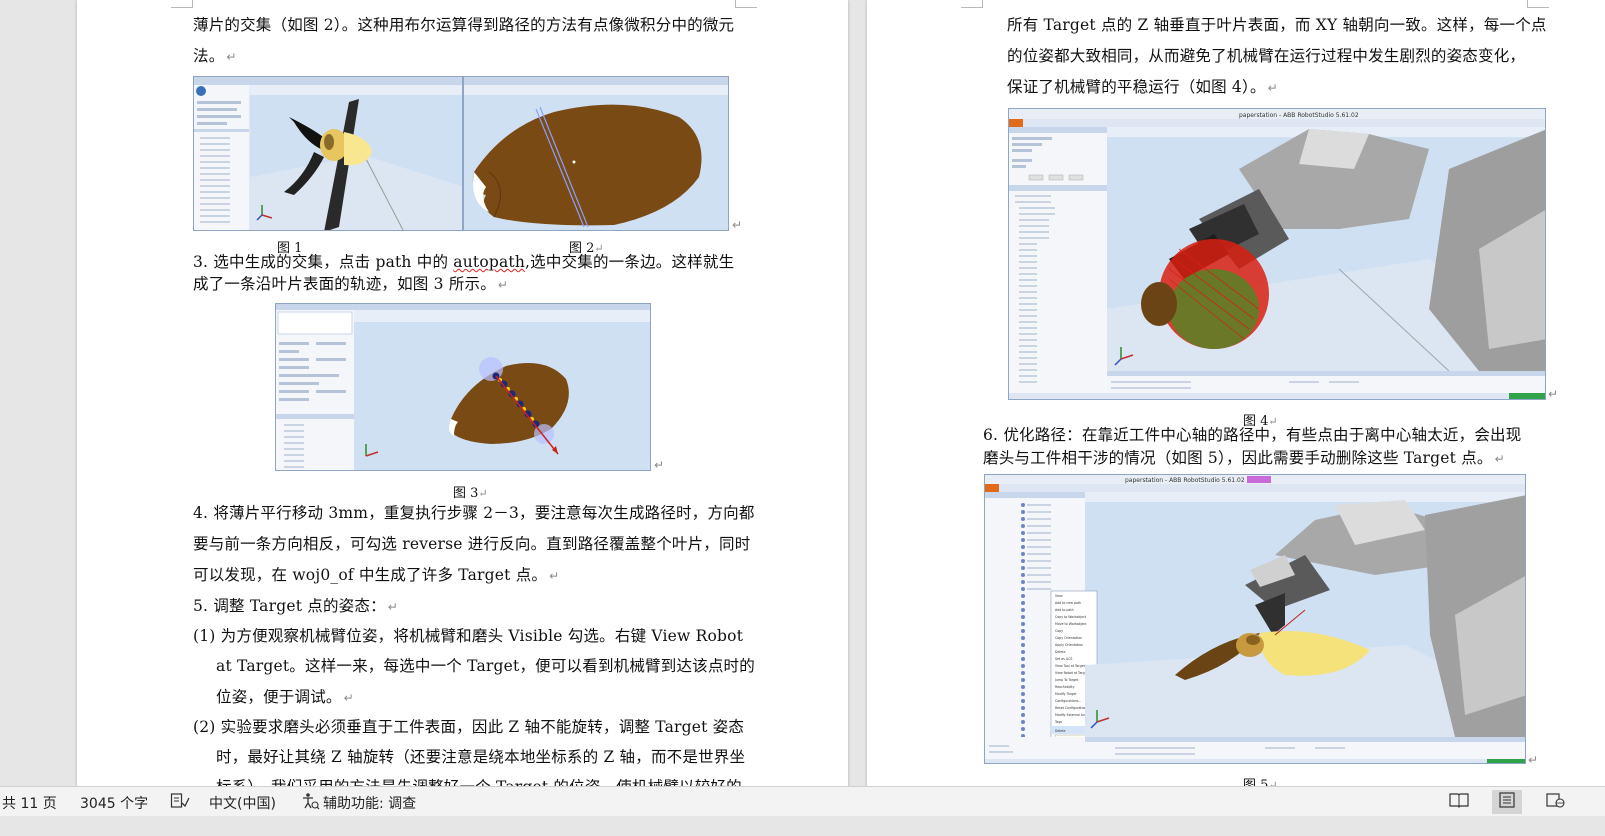  Describe the element at coordinates (474, 513) in the screenshot. I see `paragraph-line: 4. 将薄片平行移动 3mm，重复执行步骤 2－3，要注意每次生成路径时，方向都` at that location.